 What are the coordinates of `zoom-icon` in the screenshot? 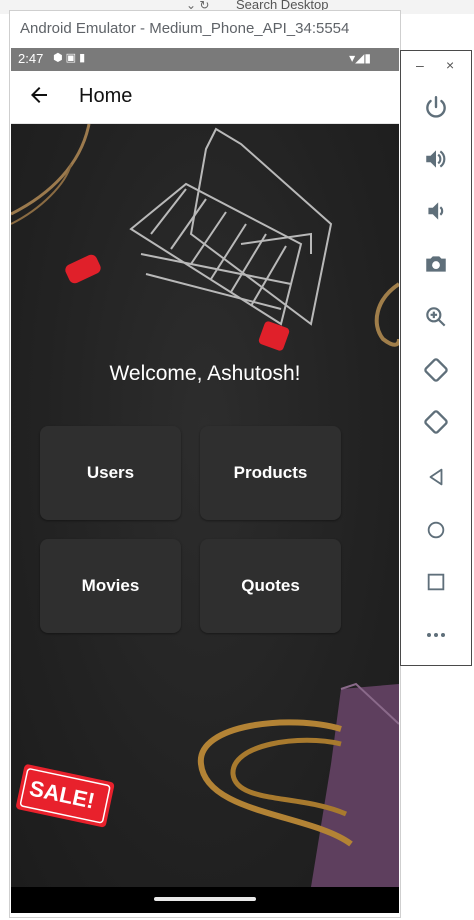 It's located at (436, 317).